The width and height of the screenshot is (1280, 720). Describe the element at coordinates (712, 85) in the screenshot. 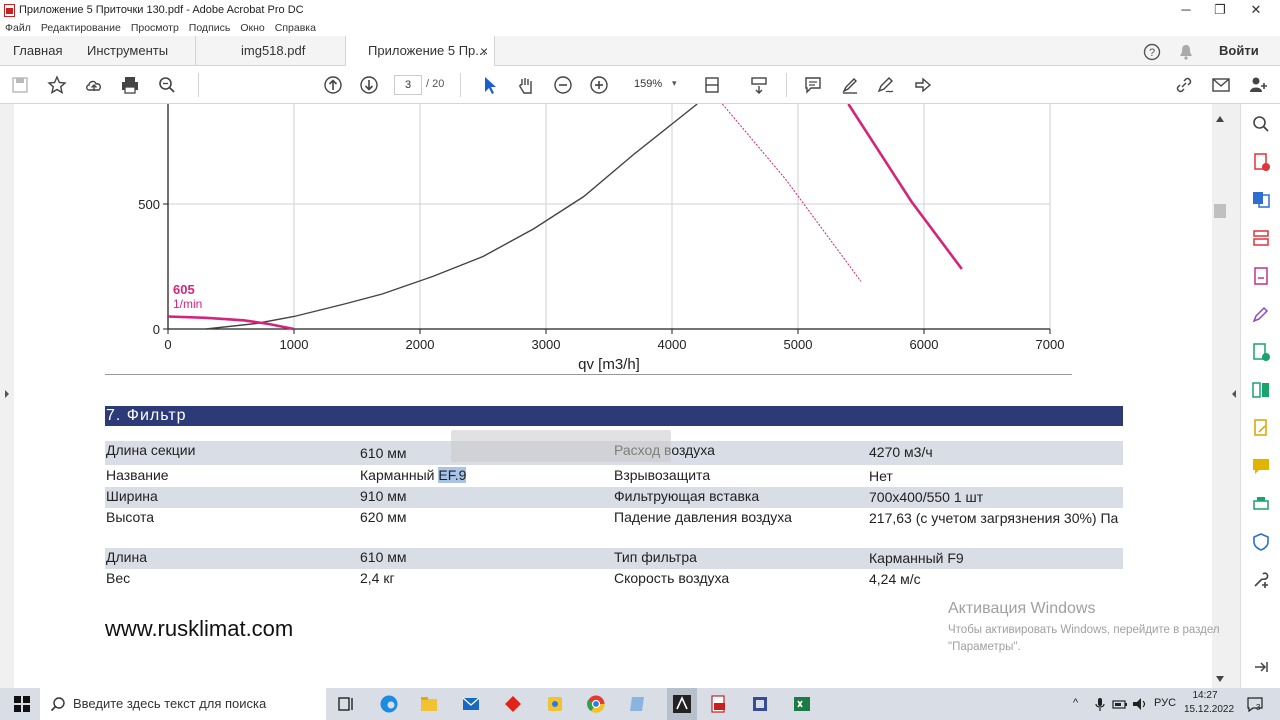

I see `fit-page-icon` at that location.